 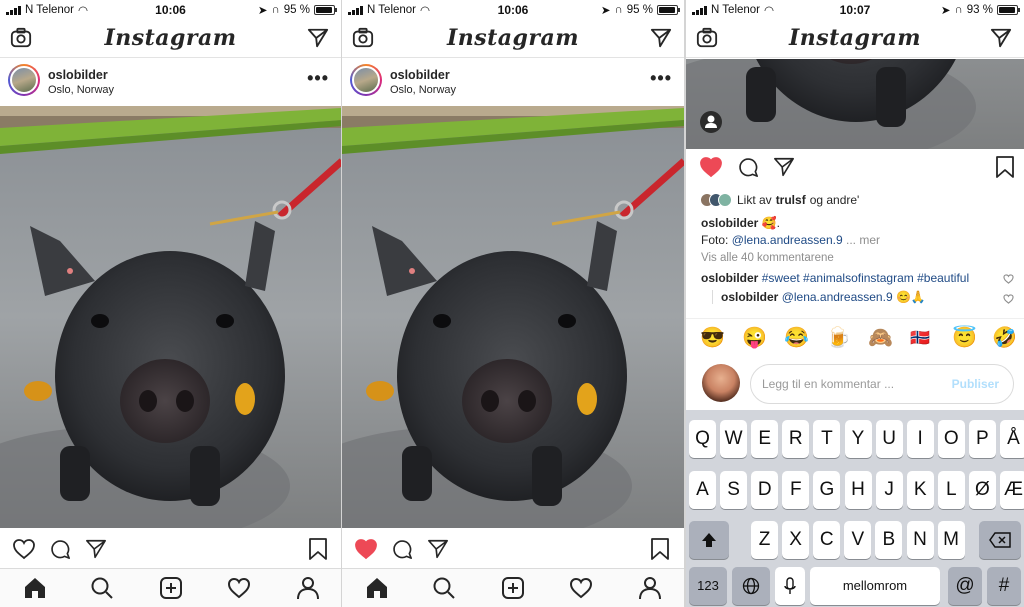 What do you see at coordinates (858, 439) in the screenshot?
I see `key-y: Y` at bounding box center [858, 439].